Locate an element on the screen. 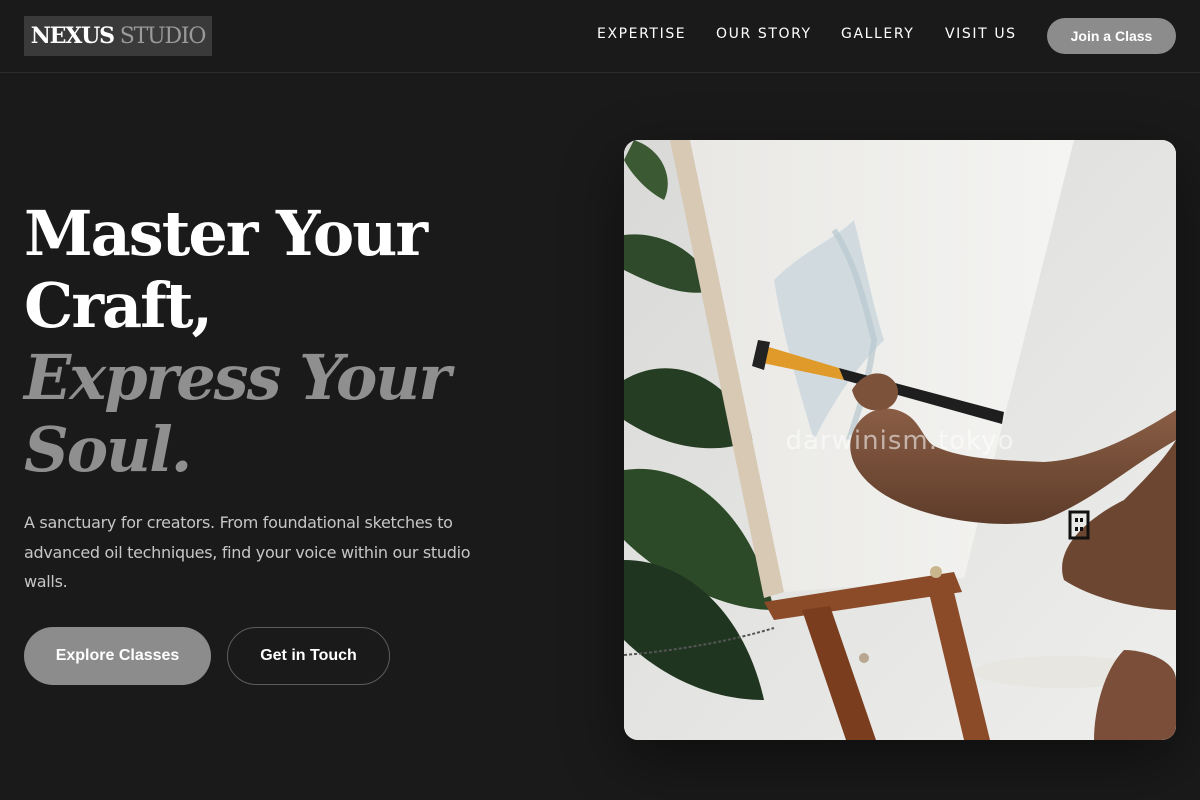  nav-link-our-story: OUR STORY is located at coordinates (764, 34).